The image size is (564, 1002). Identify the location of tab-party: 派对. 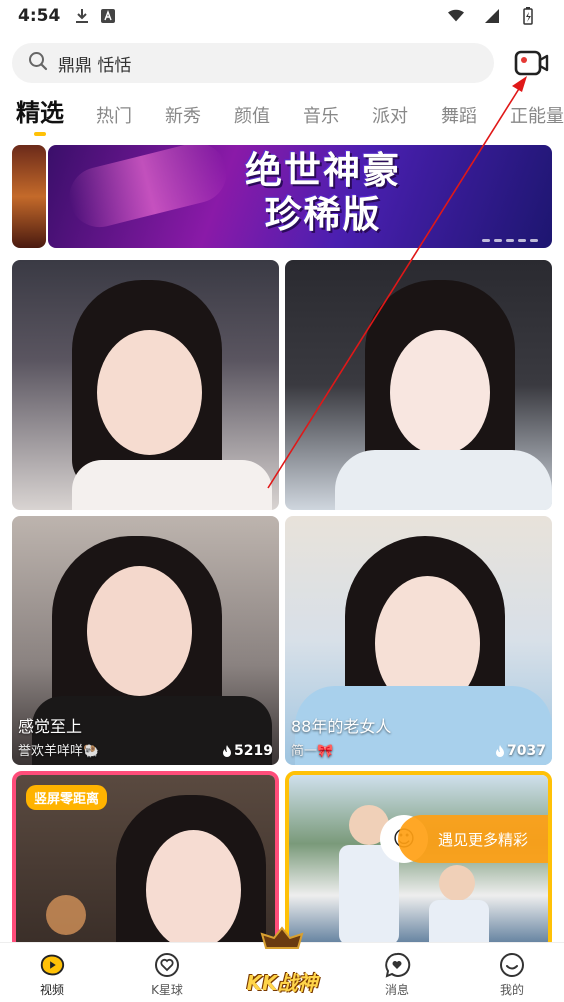
(390, 120).